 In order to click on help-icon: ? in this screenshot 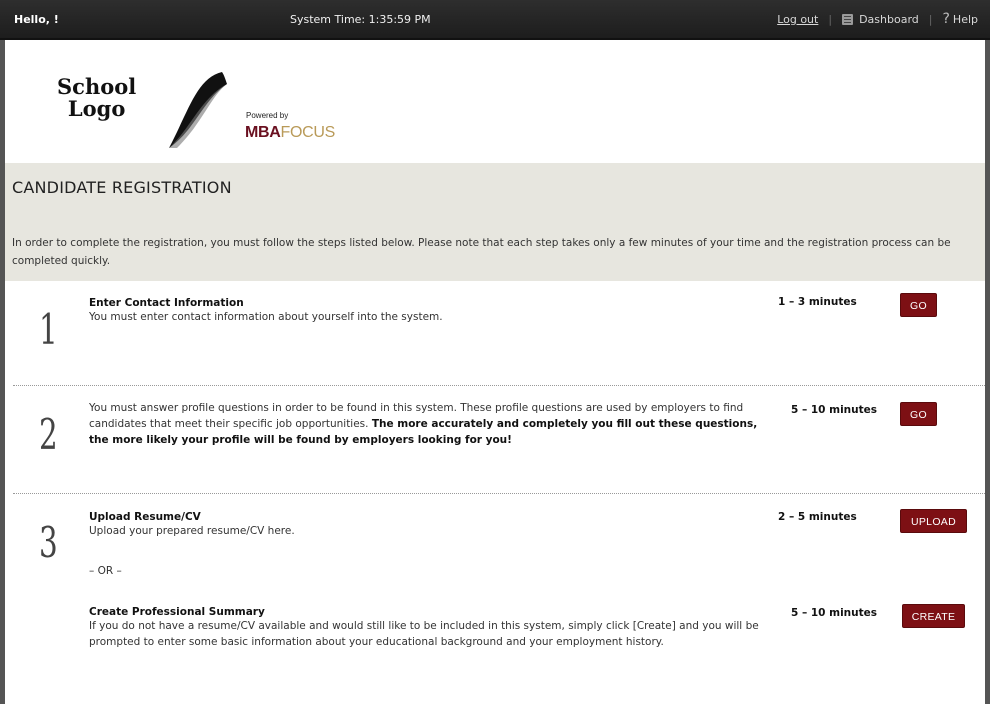, I will do `click(946, 19)`.